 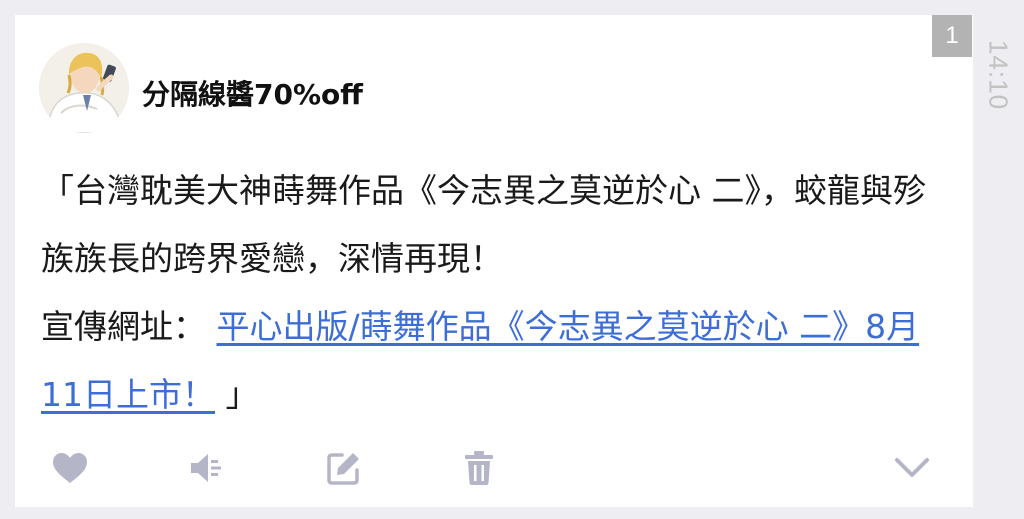 I want to click on closing-quote: 」, so click(x=242, y=394).